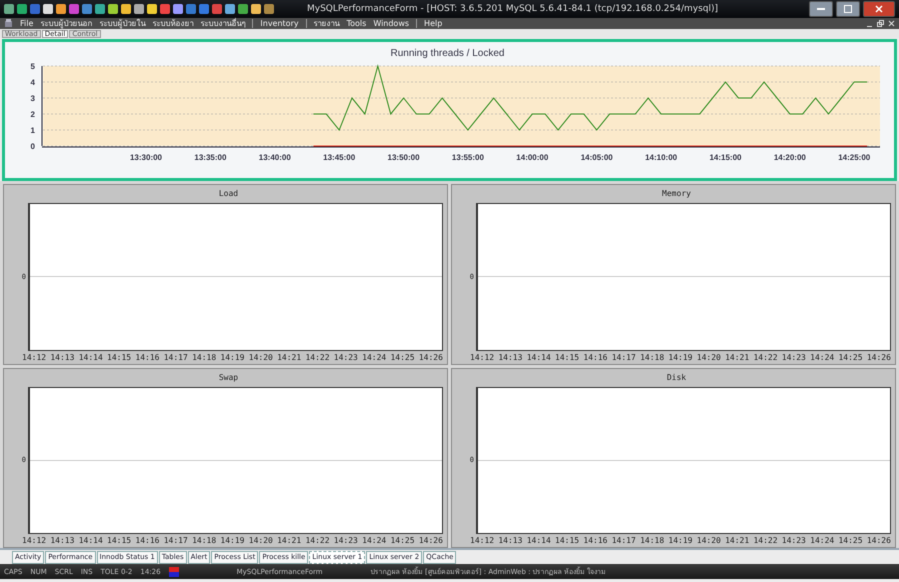 The width and height of the screenshot is (899, 582). I want to click on menu-item: Tools, so click(356, 23).